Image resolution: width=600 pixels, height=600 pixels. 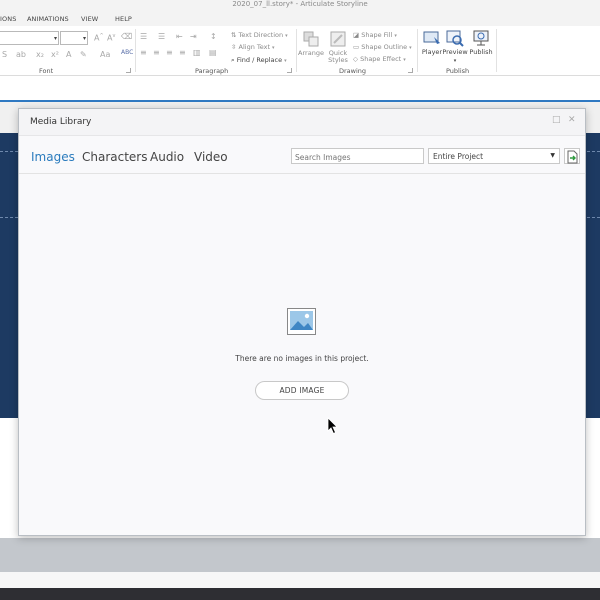 I want to click on justify-icon: ≡, so click(x=182, y=52).